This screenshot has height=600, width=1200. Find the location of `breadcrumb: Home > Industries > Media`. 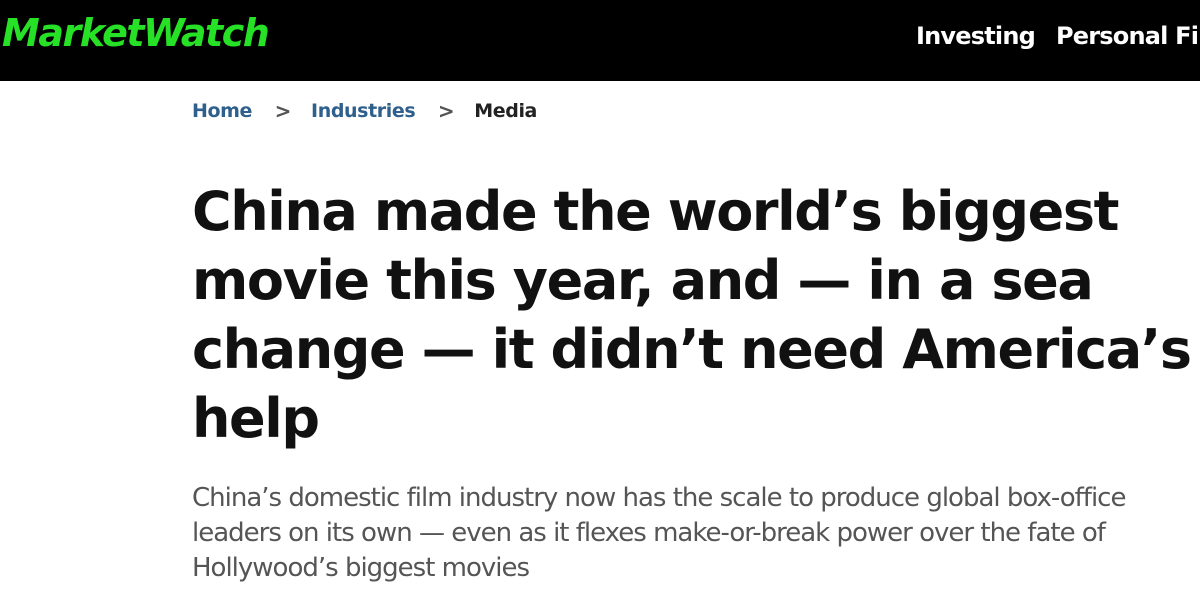

breadcrumb: Home > Industries > Media is located at coordinates (364, 111).